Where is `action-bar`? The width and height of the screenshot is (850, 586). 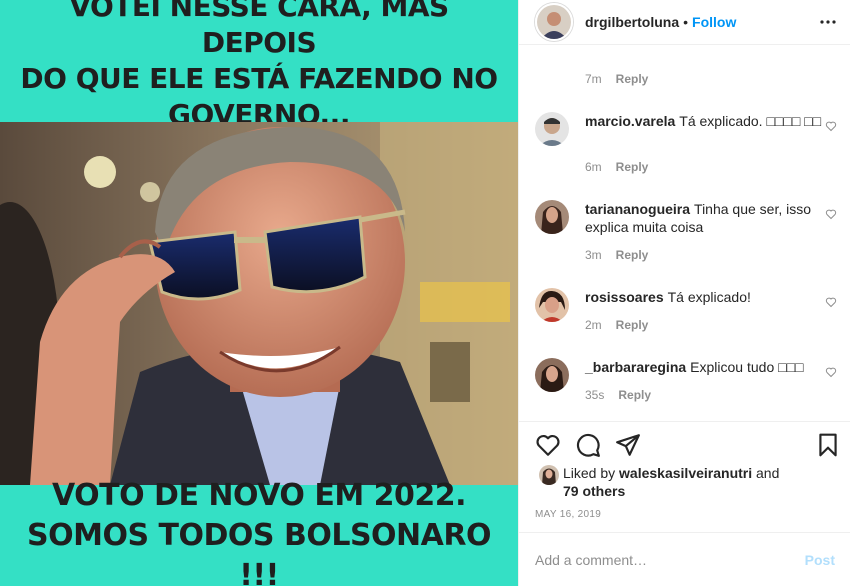 action-bar is located at coordinates (684, 443).